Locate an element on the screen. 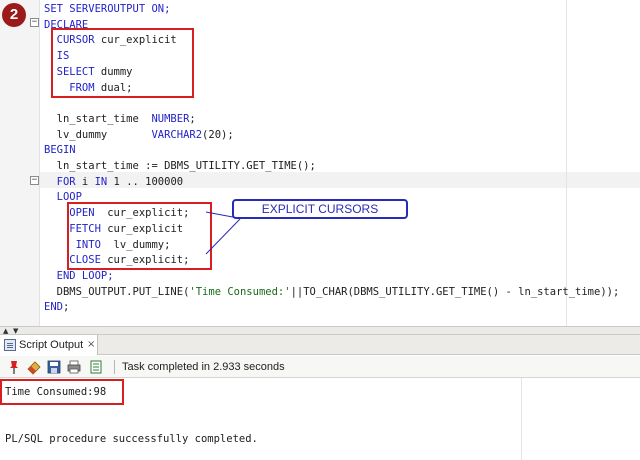 The width and height of the screenshot is (640, 460). collapse-down-icon: ▼ is located at coordinates (15, 331).